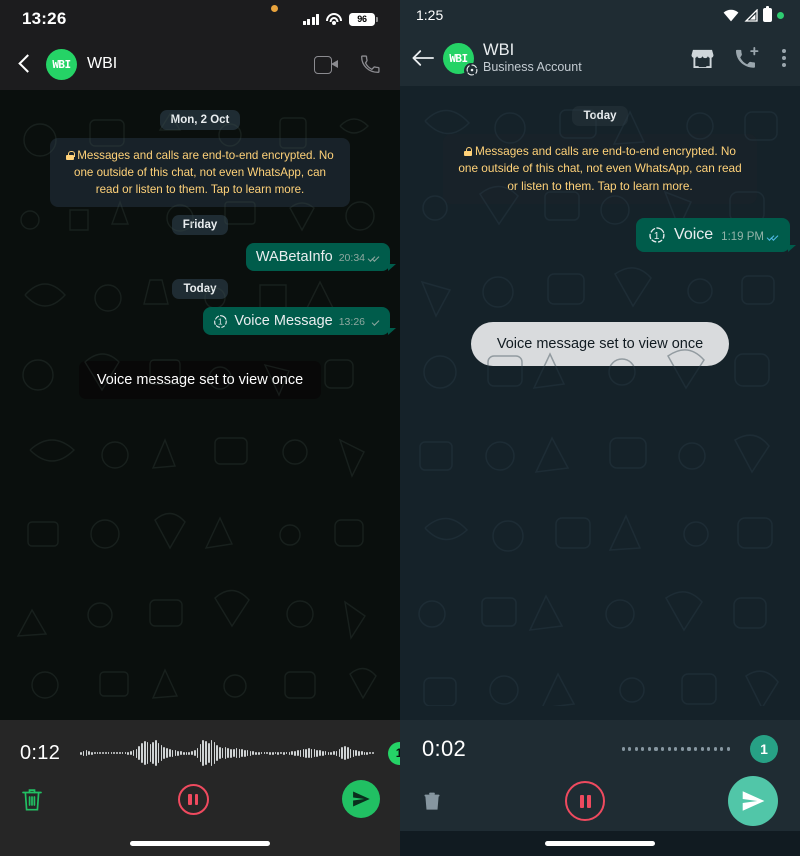 Image resolution: width=800 pixels, height=856 pixels. What do you see at coordinates (351, 322) in the screenshot?
I see `message-timestamp: 13:26` at bounding box center [351, 322].